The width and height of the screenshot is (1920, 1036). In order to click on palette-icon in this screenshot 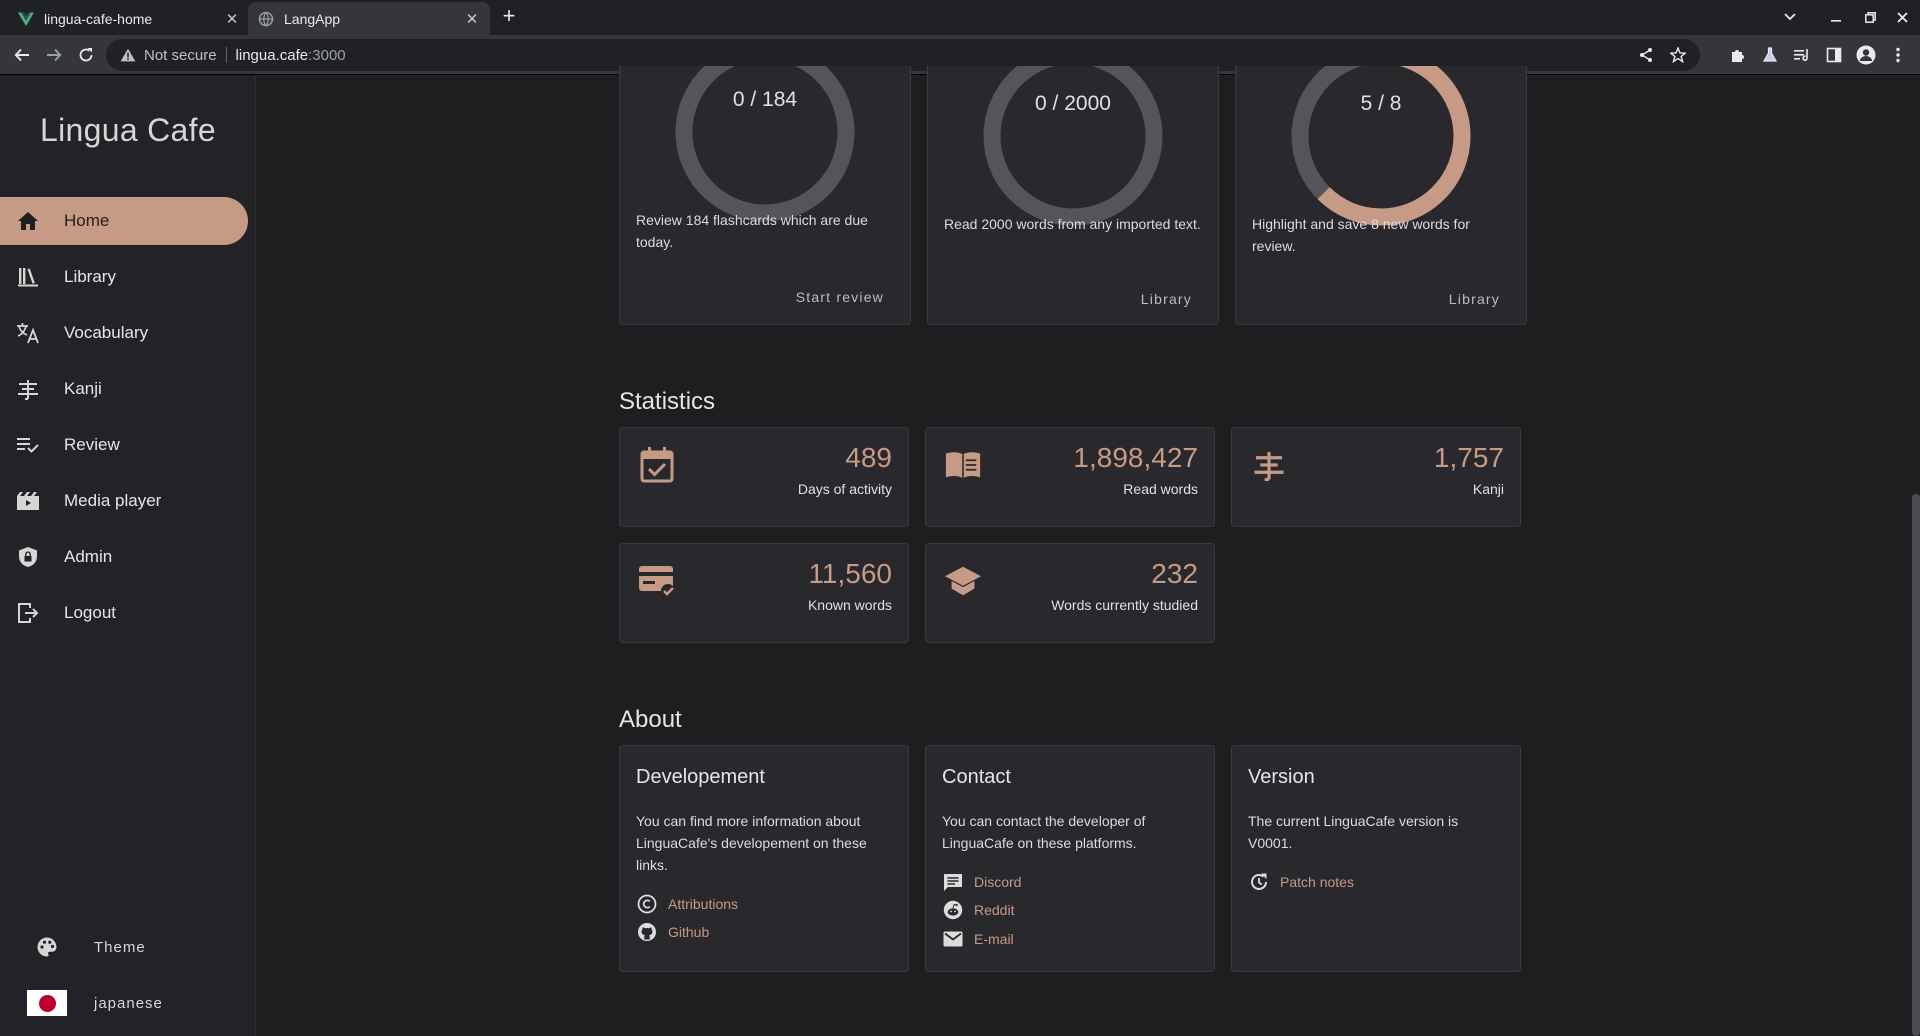, I will do `click(47, 947)`.